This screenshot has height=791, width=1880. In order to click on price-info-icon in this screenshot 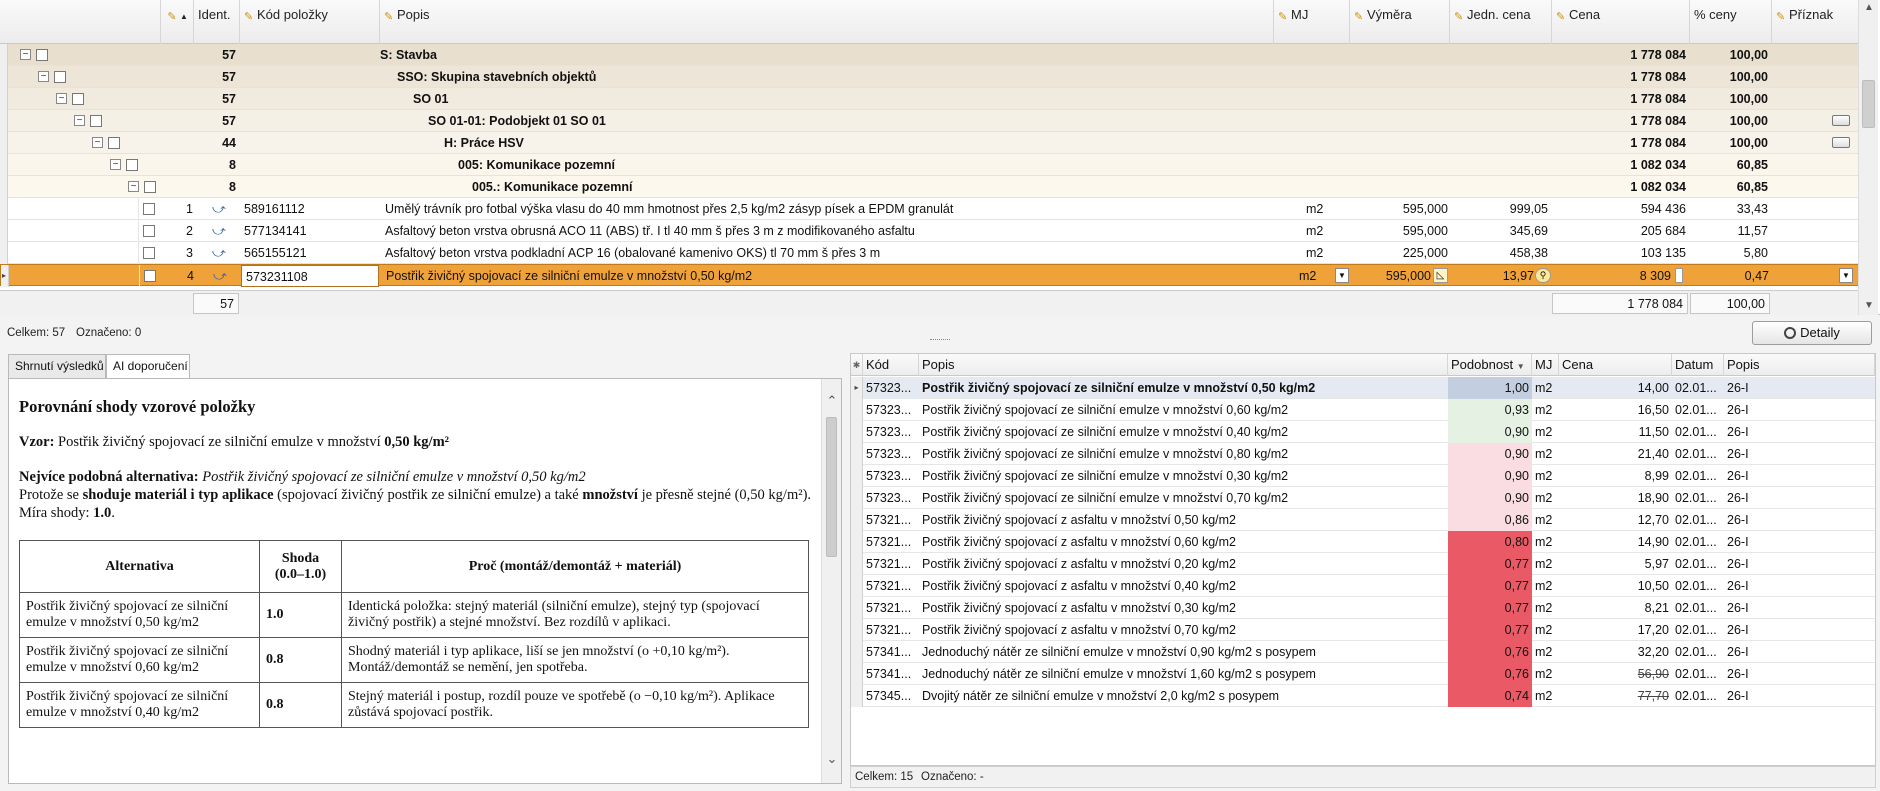, I will do `click(1679, 275)`.